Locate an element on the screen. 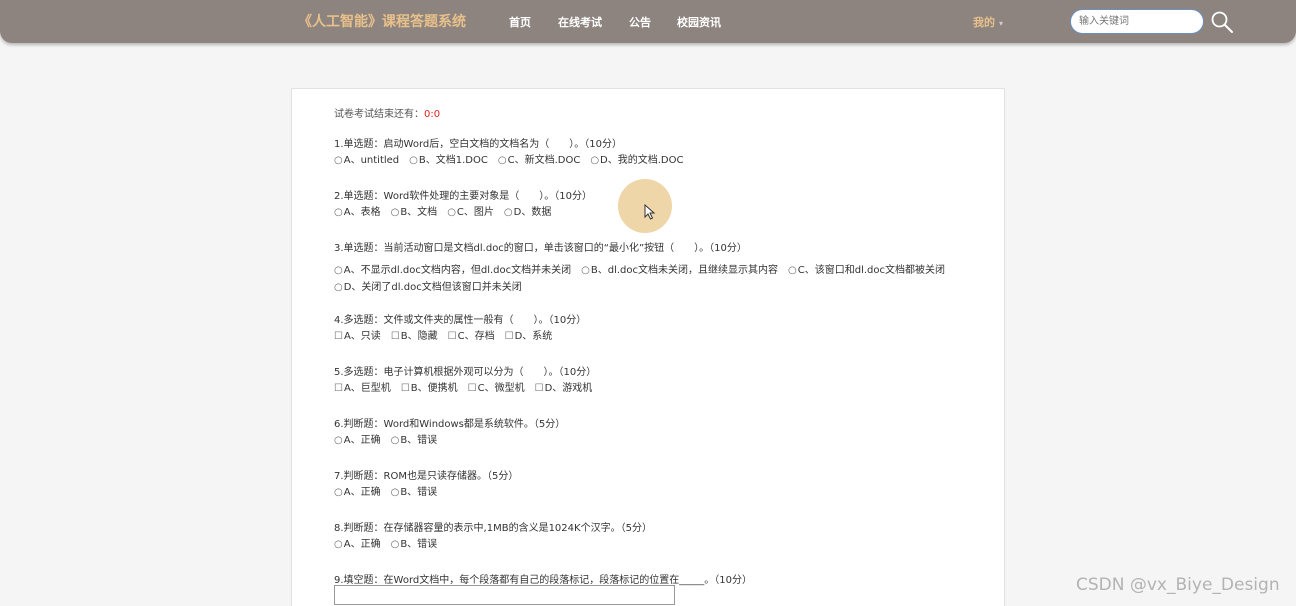  checkbox-option: ☐C、存档 is located at coordinates (471, 336).